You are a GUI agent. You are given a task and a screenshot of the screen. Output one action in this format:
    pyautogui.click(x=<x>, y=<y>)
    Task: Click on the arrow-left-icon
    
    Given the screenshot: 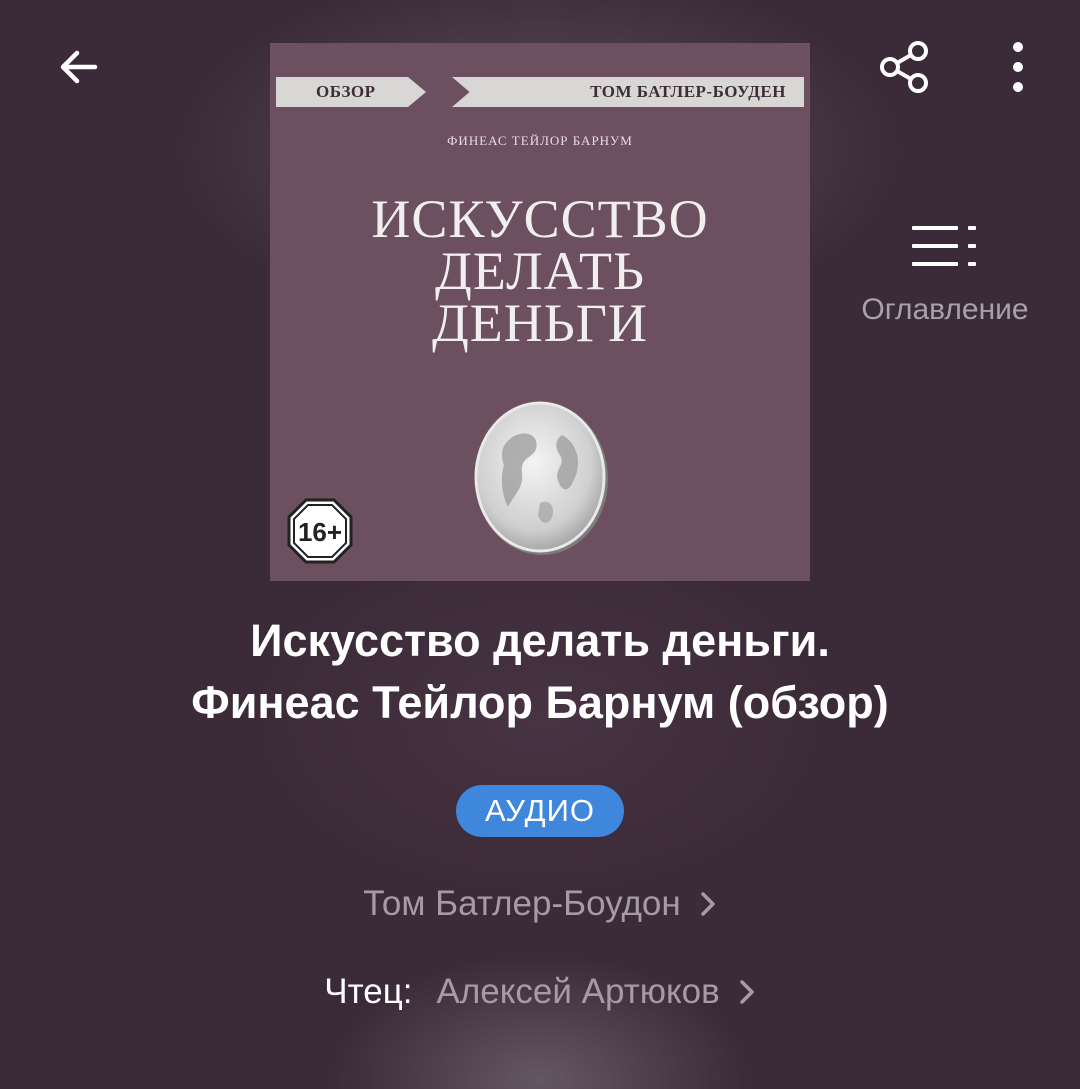 What is the action you would take?
    pyautogui.click(x=79, y=67)
    